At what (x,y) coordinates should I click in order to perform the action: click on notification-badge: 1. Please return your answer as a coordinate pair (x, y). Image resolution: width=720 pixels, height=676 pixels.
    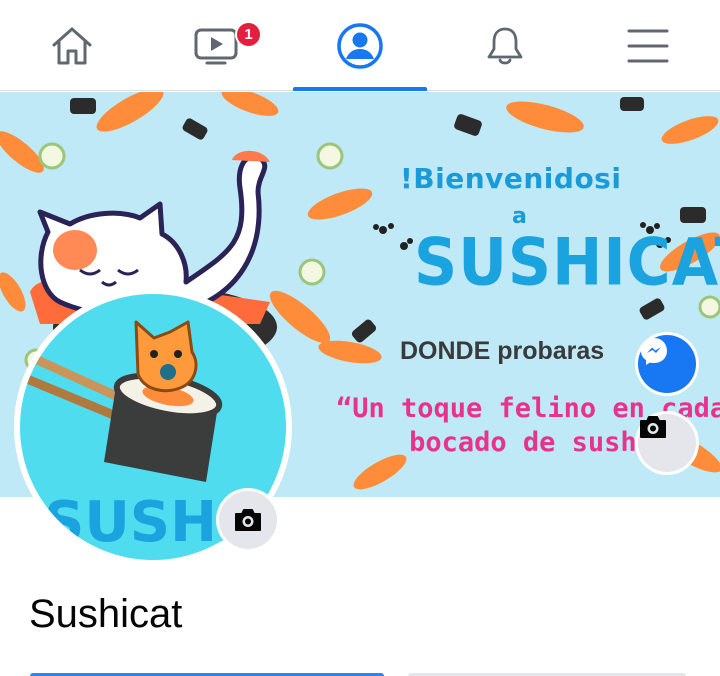
    Looking at the image, I should click on (248, 34).